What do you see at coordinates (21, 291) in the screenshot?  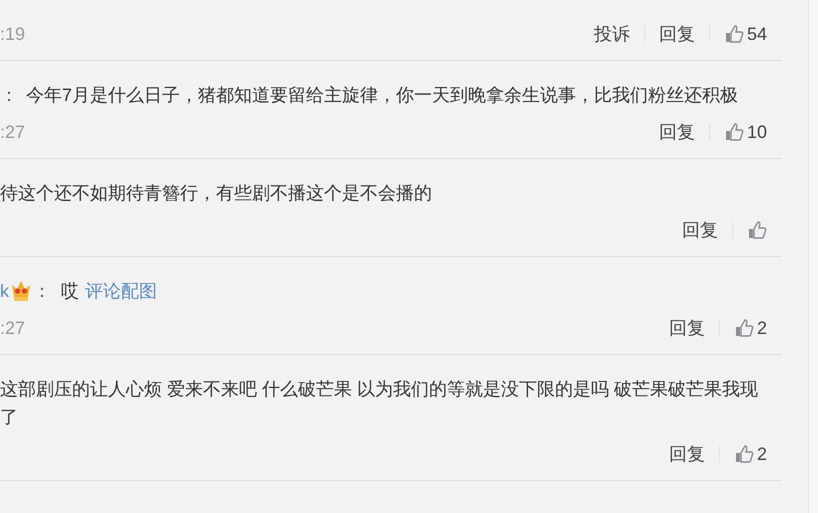 I see `crown-icon` at bounding box center [21, 291].